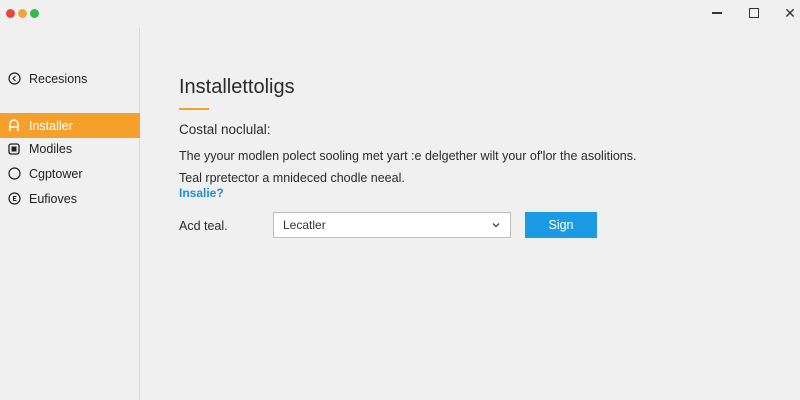 This screenshot has height=400, width=800. I want to click on sign-button: Sign, so click(561, 225).